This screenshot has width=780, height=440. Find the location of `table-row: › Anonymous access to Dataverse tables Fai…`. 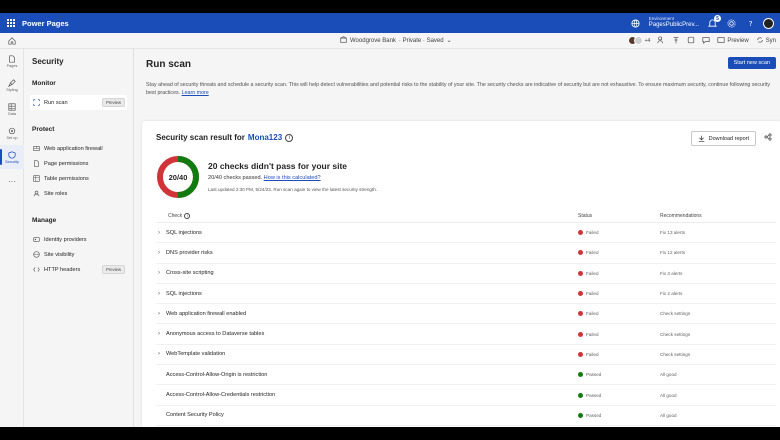

table-row: › Anonymous access to Dataverse tables Fai… is located at coordinates (466, 334).